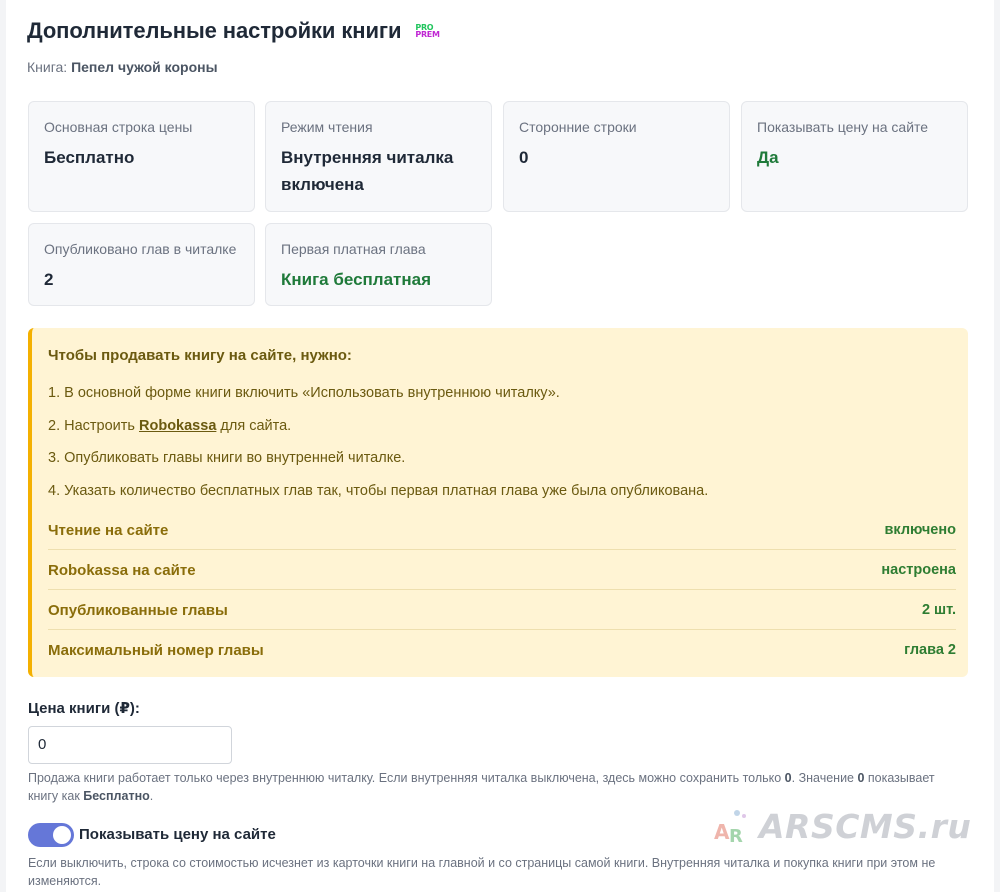 This screenshot has height=892, width=1000. What do you see at coordinates (502, 530) in the screenshot?
I see `status-row-reading: Чтение на сайте включено` at bounding box center [502, 530].